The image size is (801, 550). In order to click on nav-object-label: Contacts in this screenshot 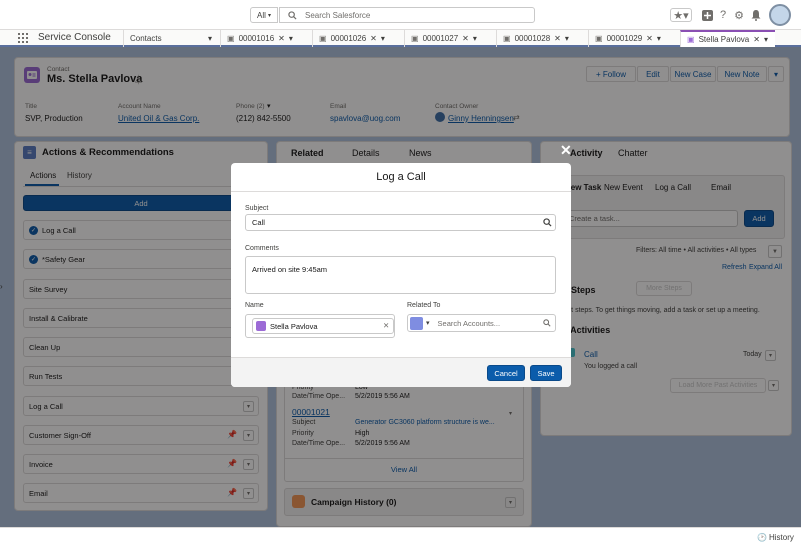, I will do `click(146, 38)`.